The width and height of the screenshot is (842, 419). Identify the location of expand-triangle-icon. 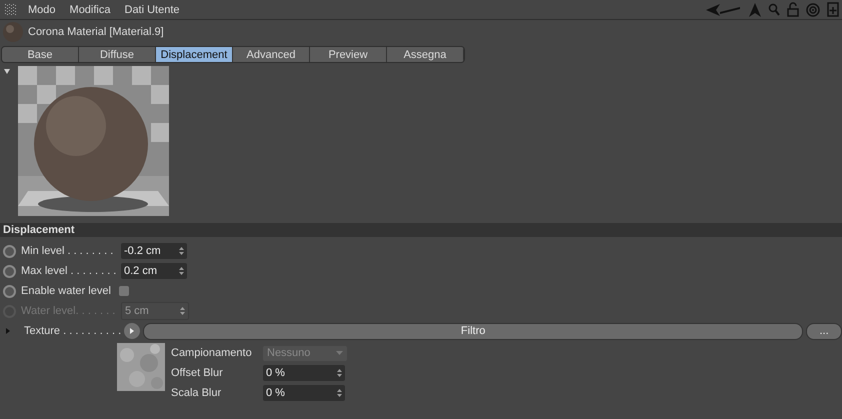
(8, 331).